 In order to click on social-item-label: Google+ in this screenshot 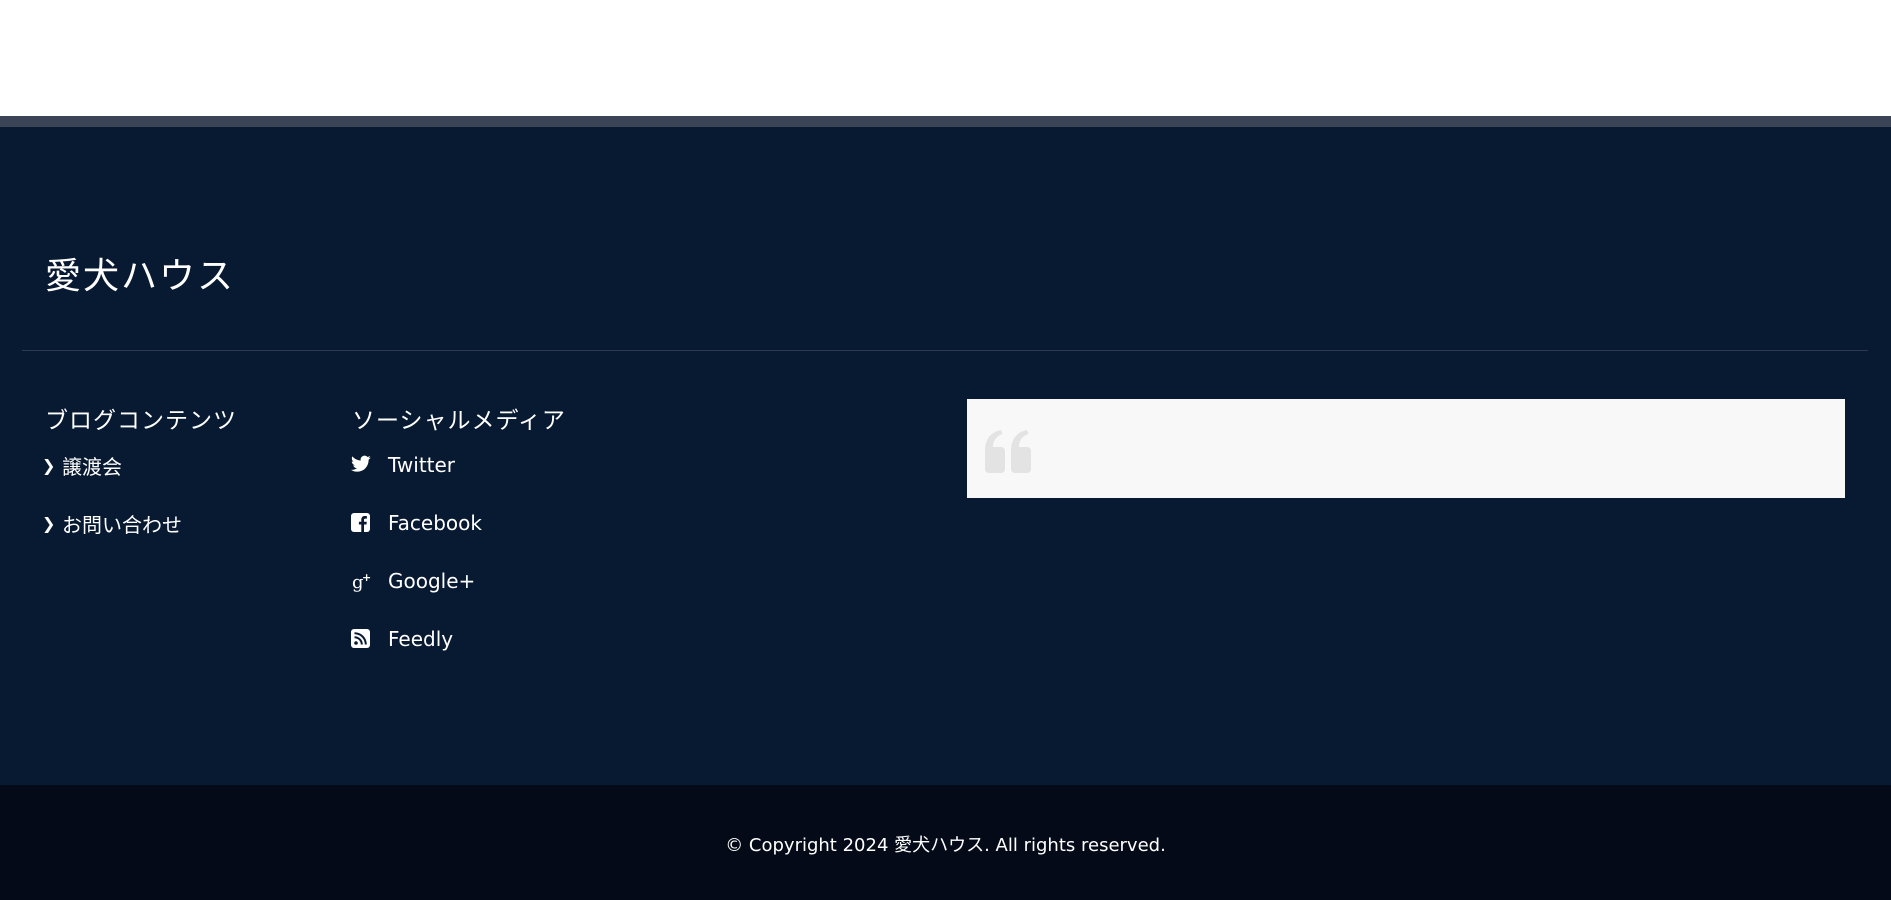, I will do `click(432, 581)`.